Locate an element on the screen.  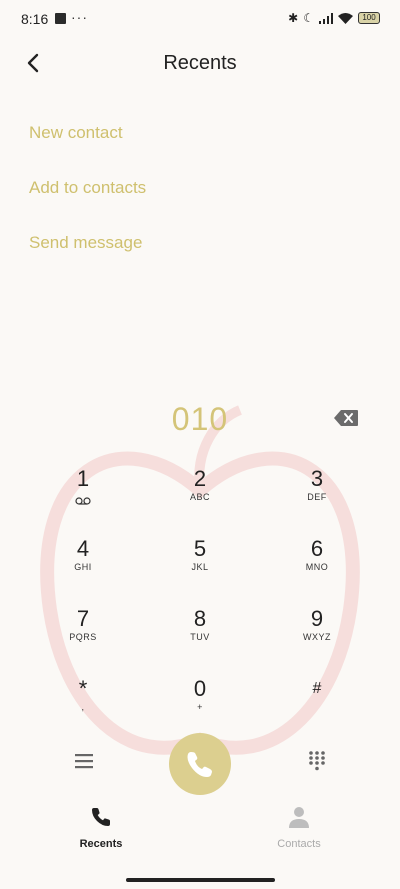
person-icon is located at coordinates (299, 817).